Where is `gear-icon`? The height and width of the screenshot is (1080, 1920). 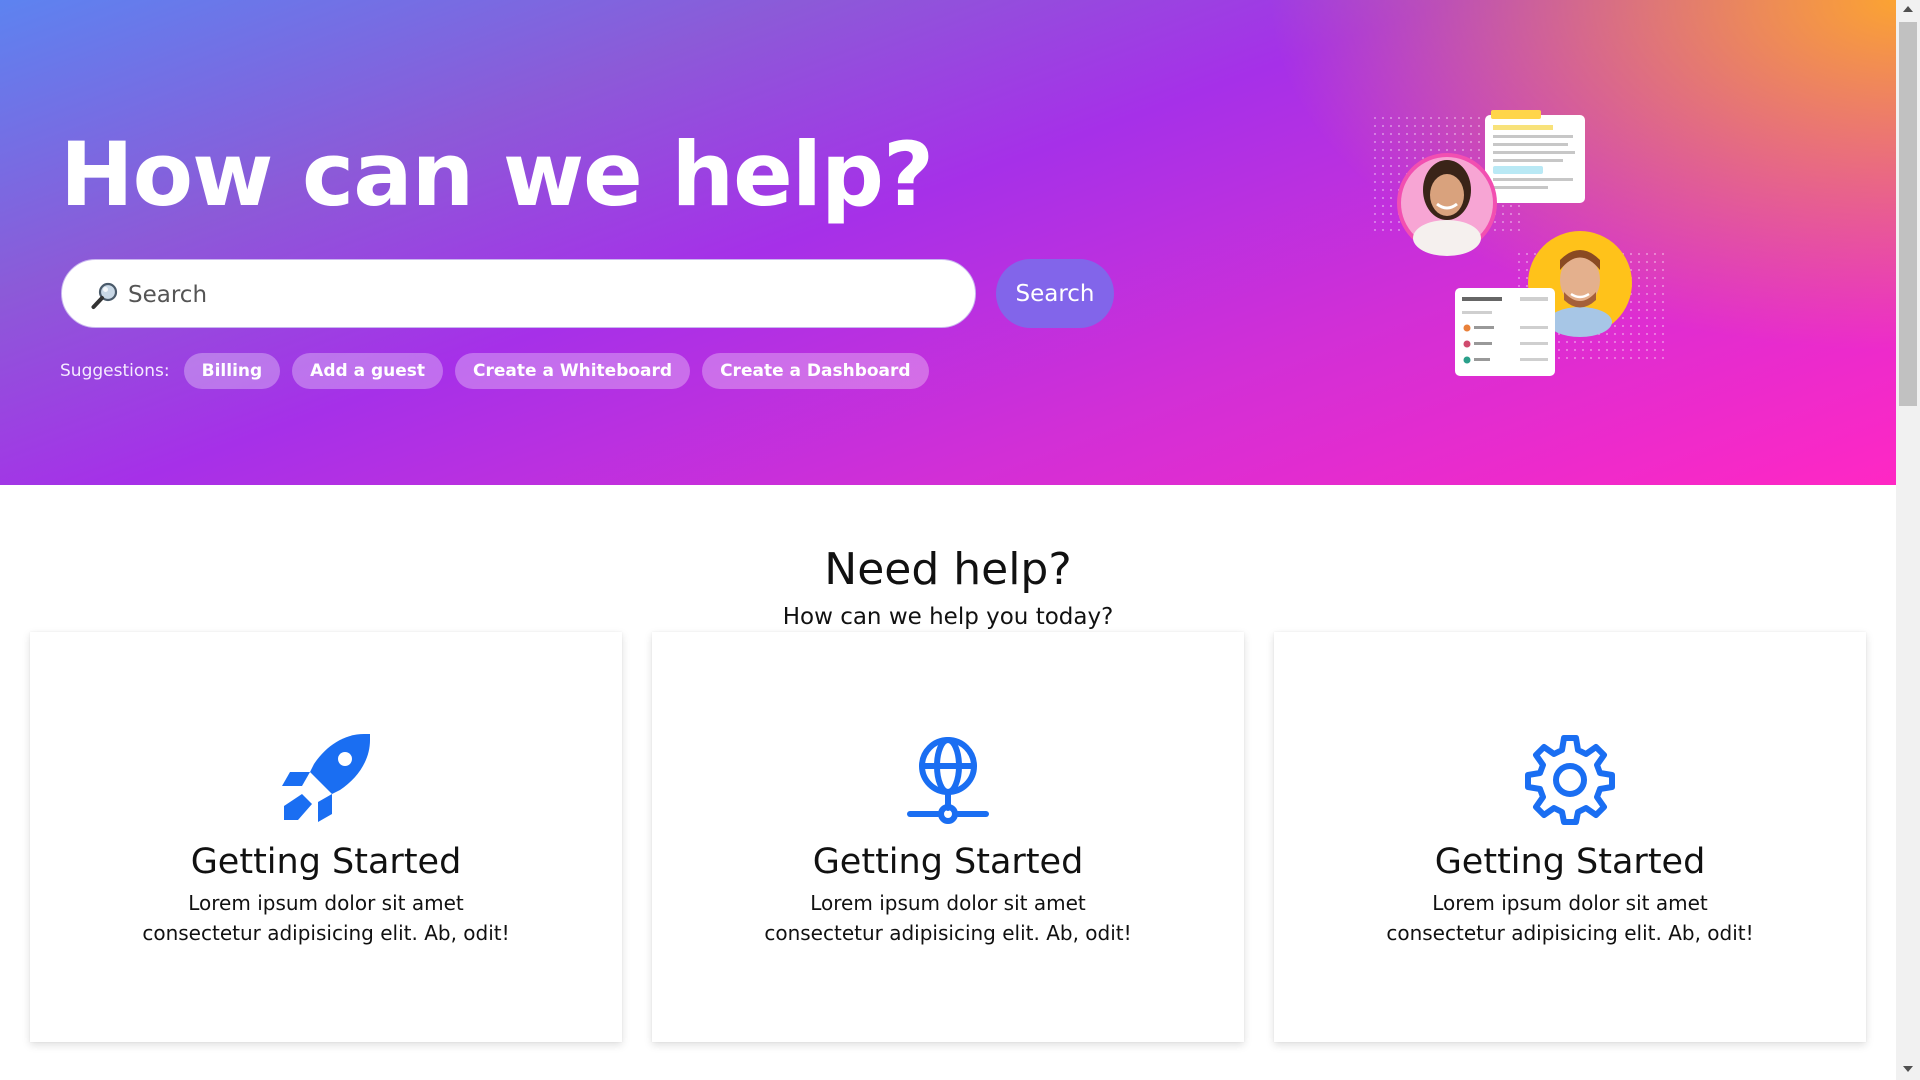
gear-icon is located at coordinates (1570, 780).